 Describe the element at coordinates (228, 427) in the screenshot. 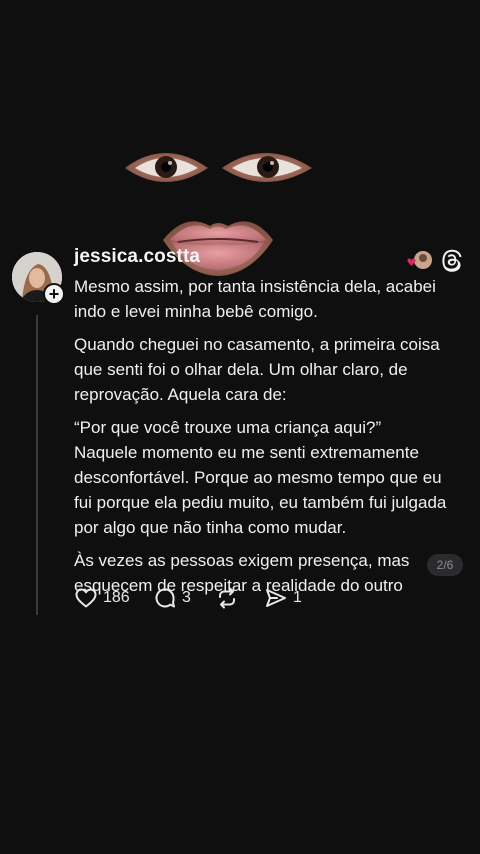

I see `post-paragraph: “Por que você trouxe uma criança aqui?”` at that location.